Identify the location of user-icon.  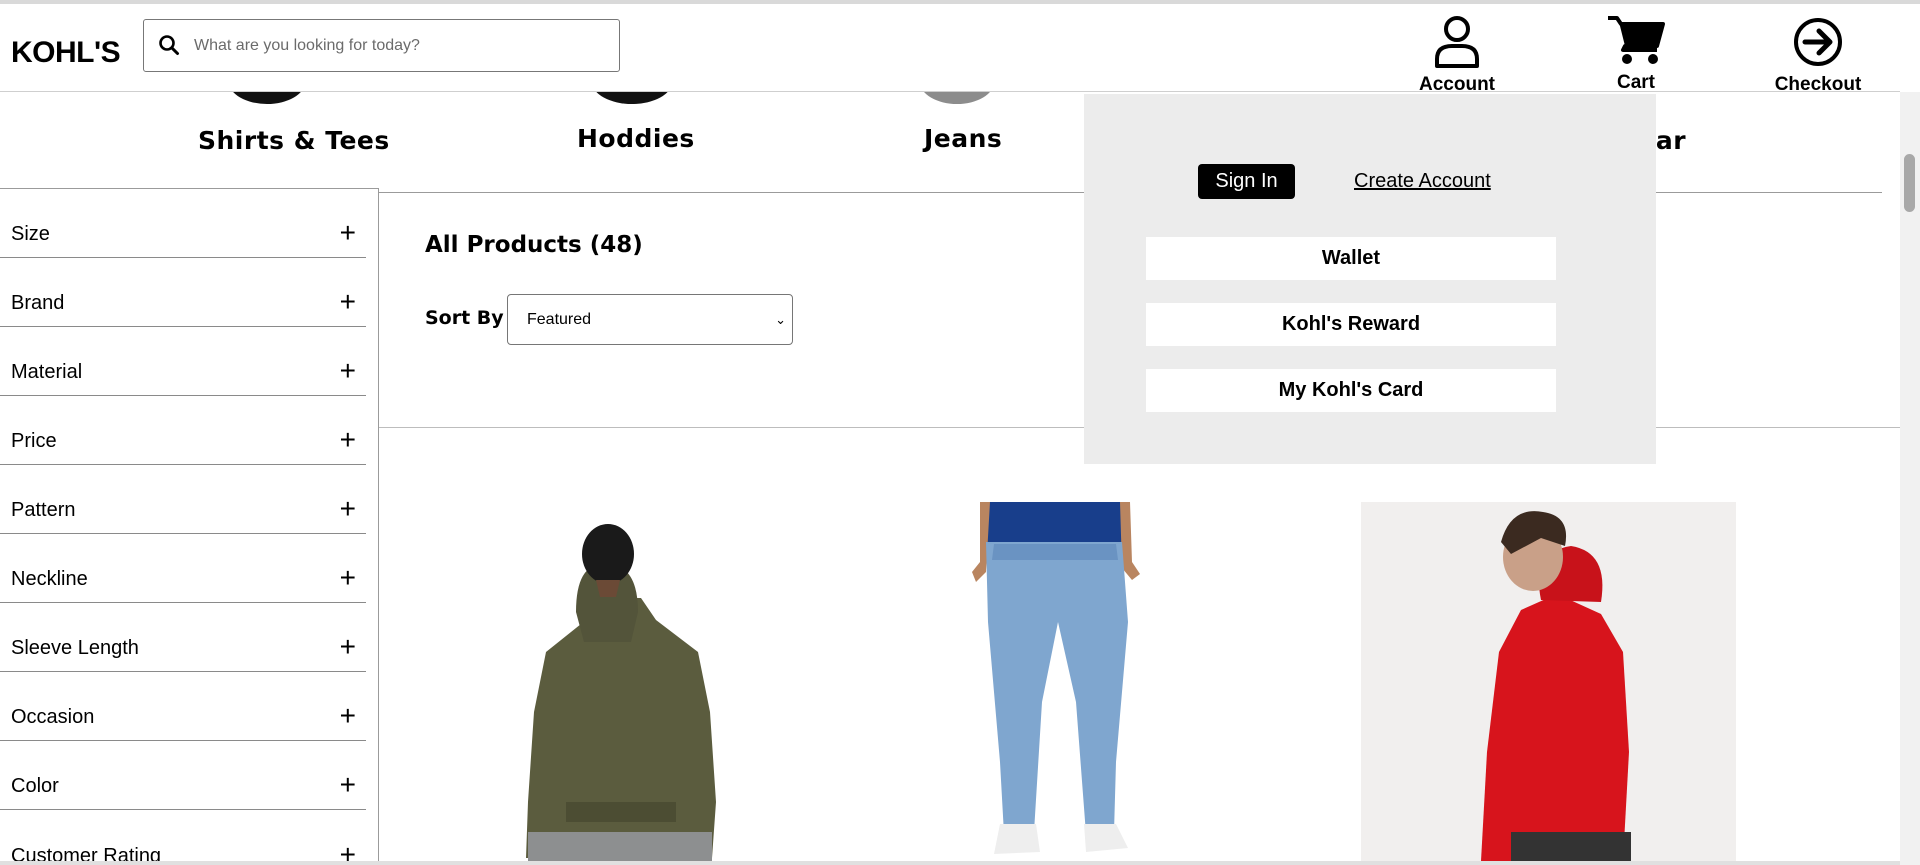
(1457, 42).